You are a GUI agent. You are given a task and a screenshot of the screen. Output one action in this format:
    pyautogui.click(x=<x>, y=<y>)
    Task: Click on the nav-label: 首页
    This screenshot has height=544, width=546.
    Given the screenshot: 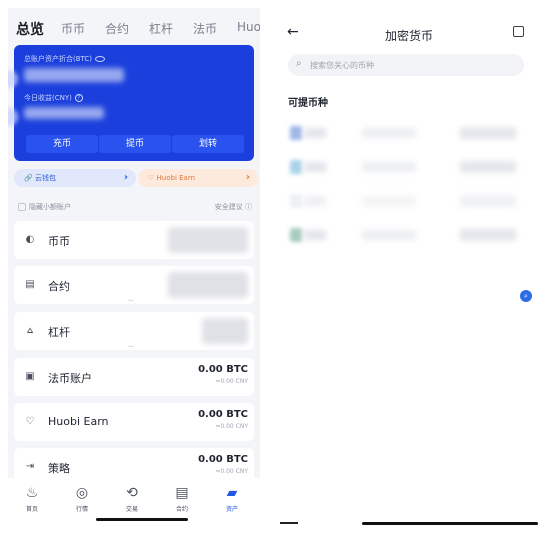 What is the action you would take?
    pyautogui.click(x=31, y=509)
    